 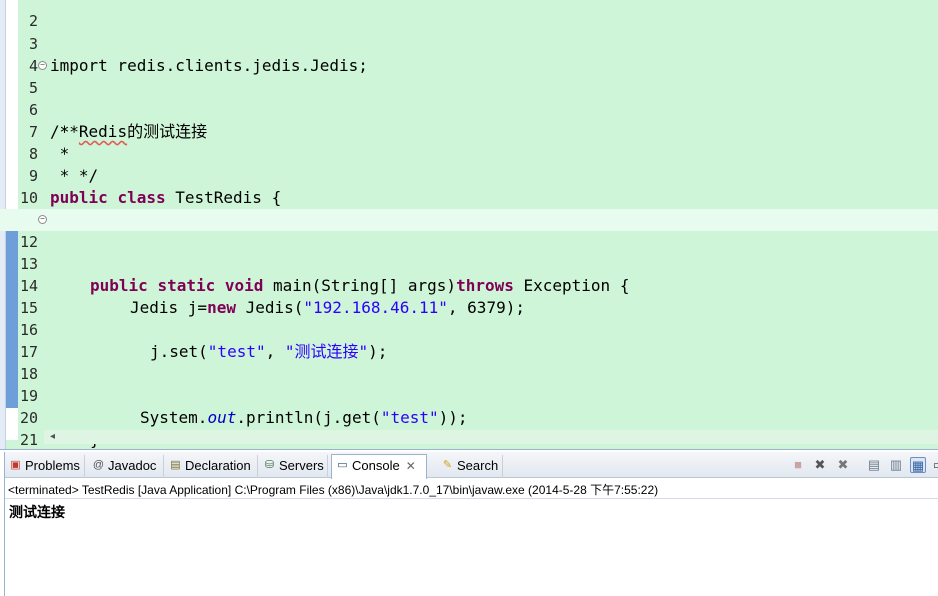 I want to click on servers-icon: ⛁, so click(x=269, y=465).